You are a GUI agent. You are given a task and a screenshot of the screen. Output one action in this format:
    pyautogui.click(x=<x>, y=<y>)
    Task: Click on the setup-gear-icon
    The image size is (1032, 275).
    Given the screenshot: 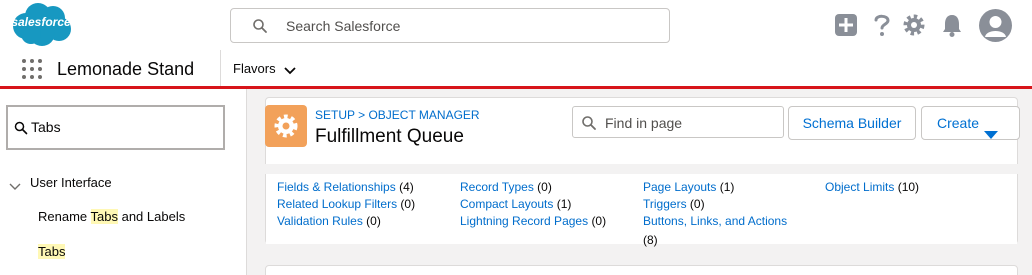 What is the action you would take?
    pyautogui.click(x=914, y=25)
    